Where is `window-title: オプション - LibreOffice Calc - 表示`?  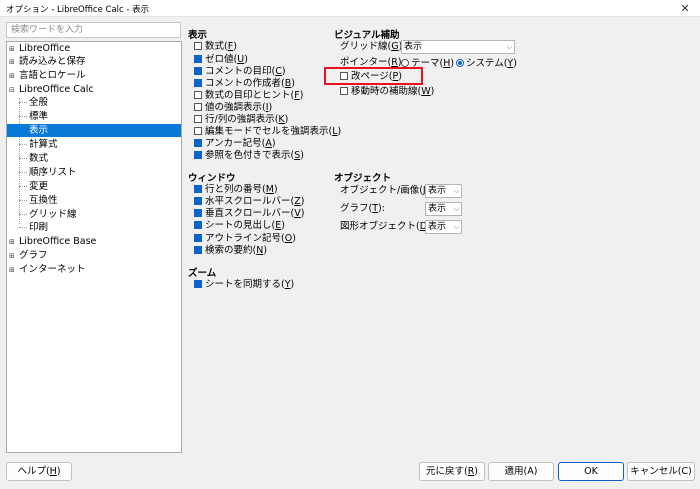 window-title: オプション - LibreOffice Calc - 表示 is located at coordinates (78, 10).